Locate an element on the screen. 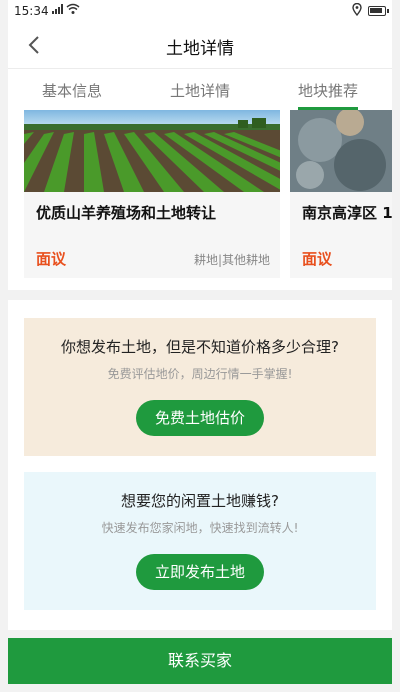  tab-land-details: 土地详情 is located at coordinates (200, 89).